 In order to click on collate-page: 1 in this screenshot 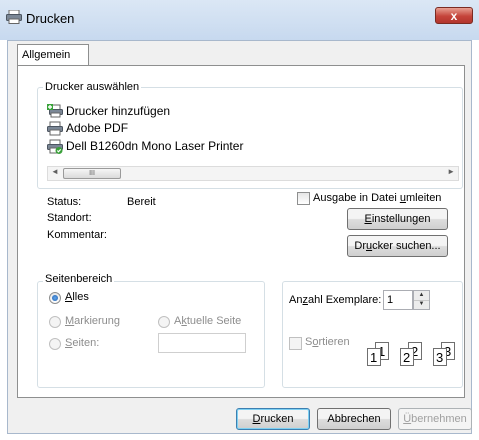, I will do `click(374, 357)`.